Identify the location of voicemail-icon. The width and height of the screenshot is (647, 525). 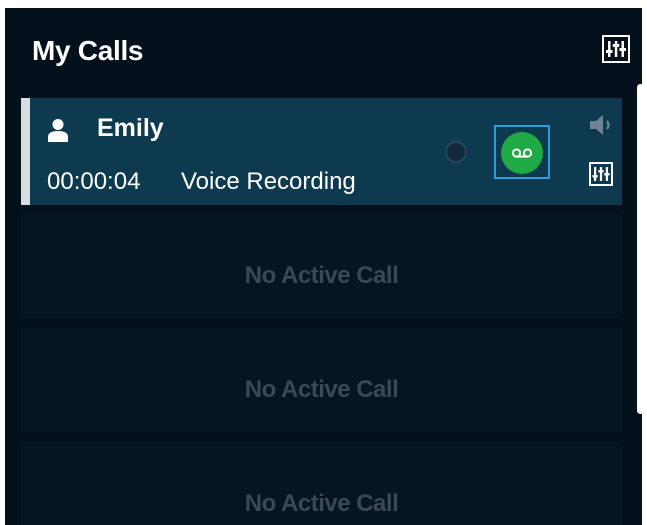
(522, 153).